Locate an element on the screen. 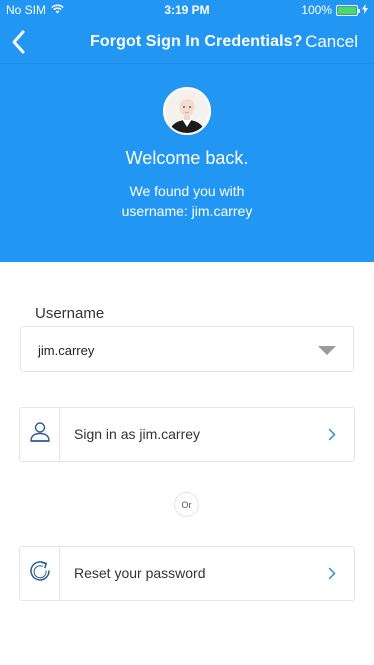  reset-password-button: Reset your password is located at coordinates (187, 573).